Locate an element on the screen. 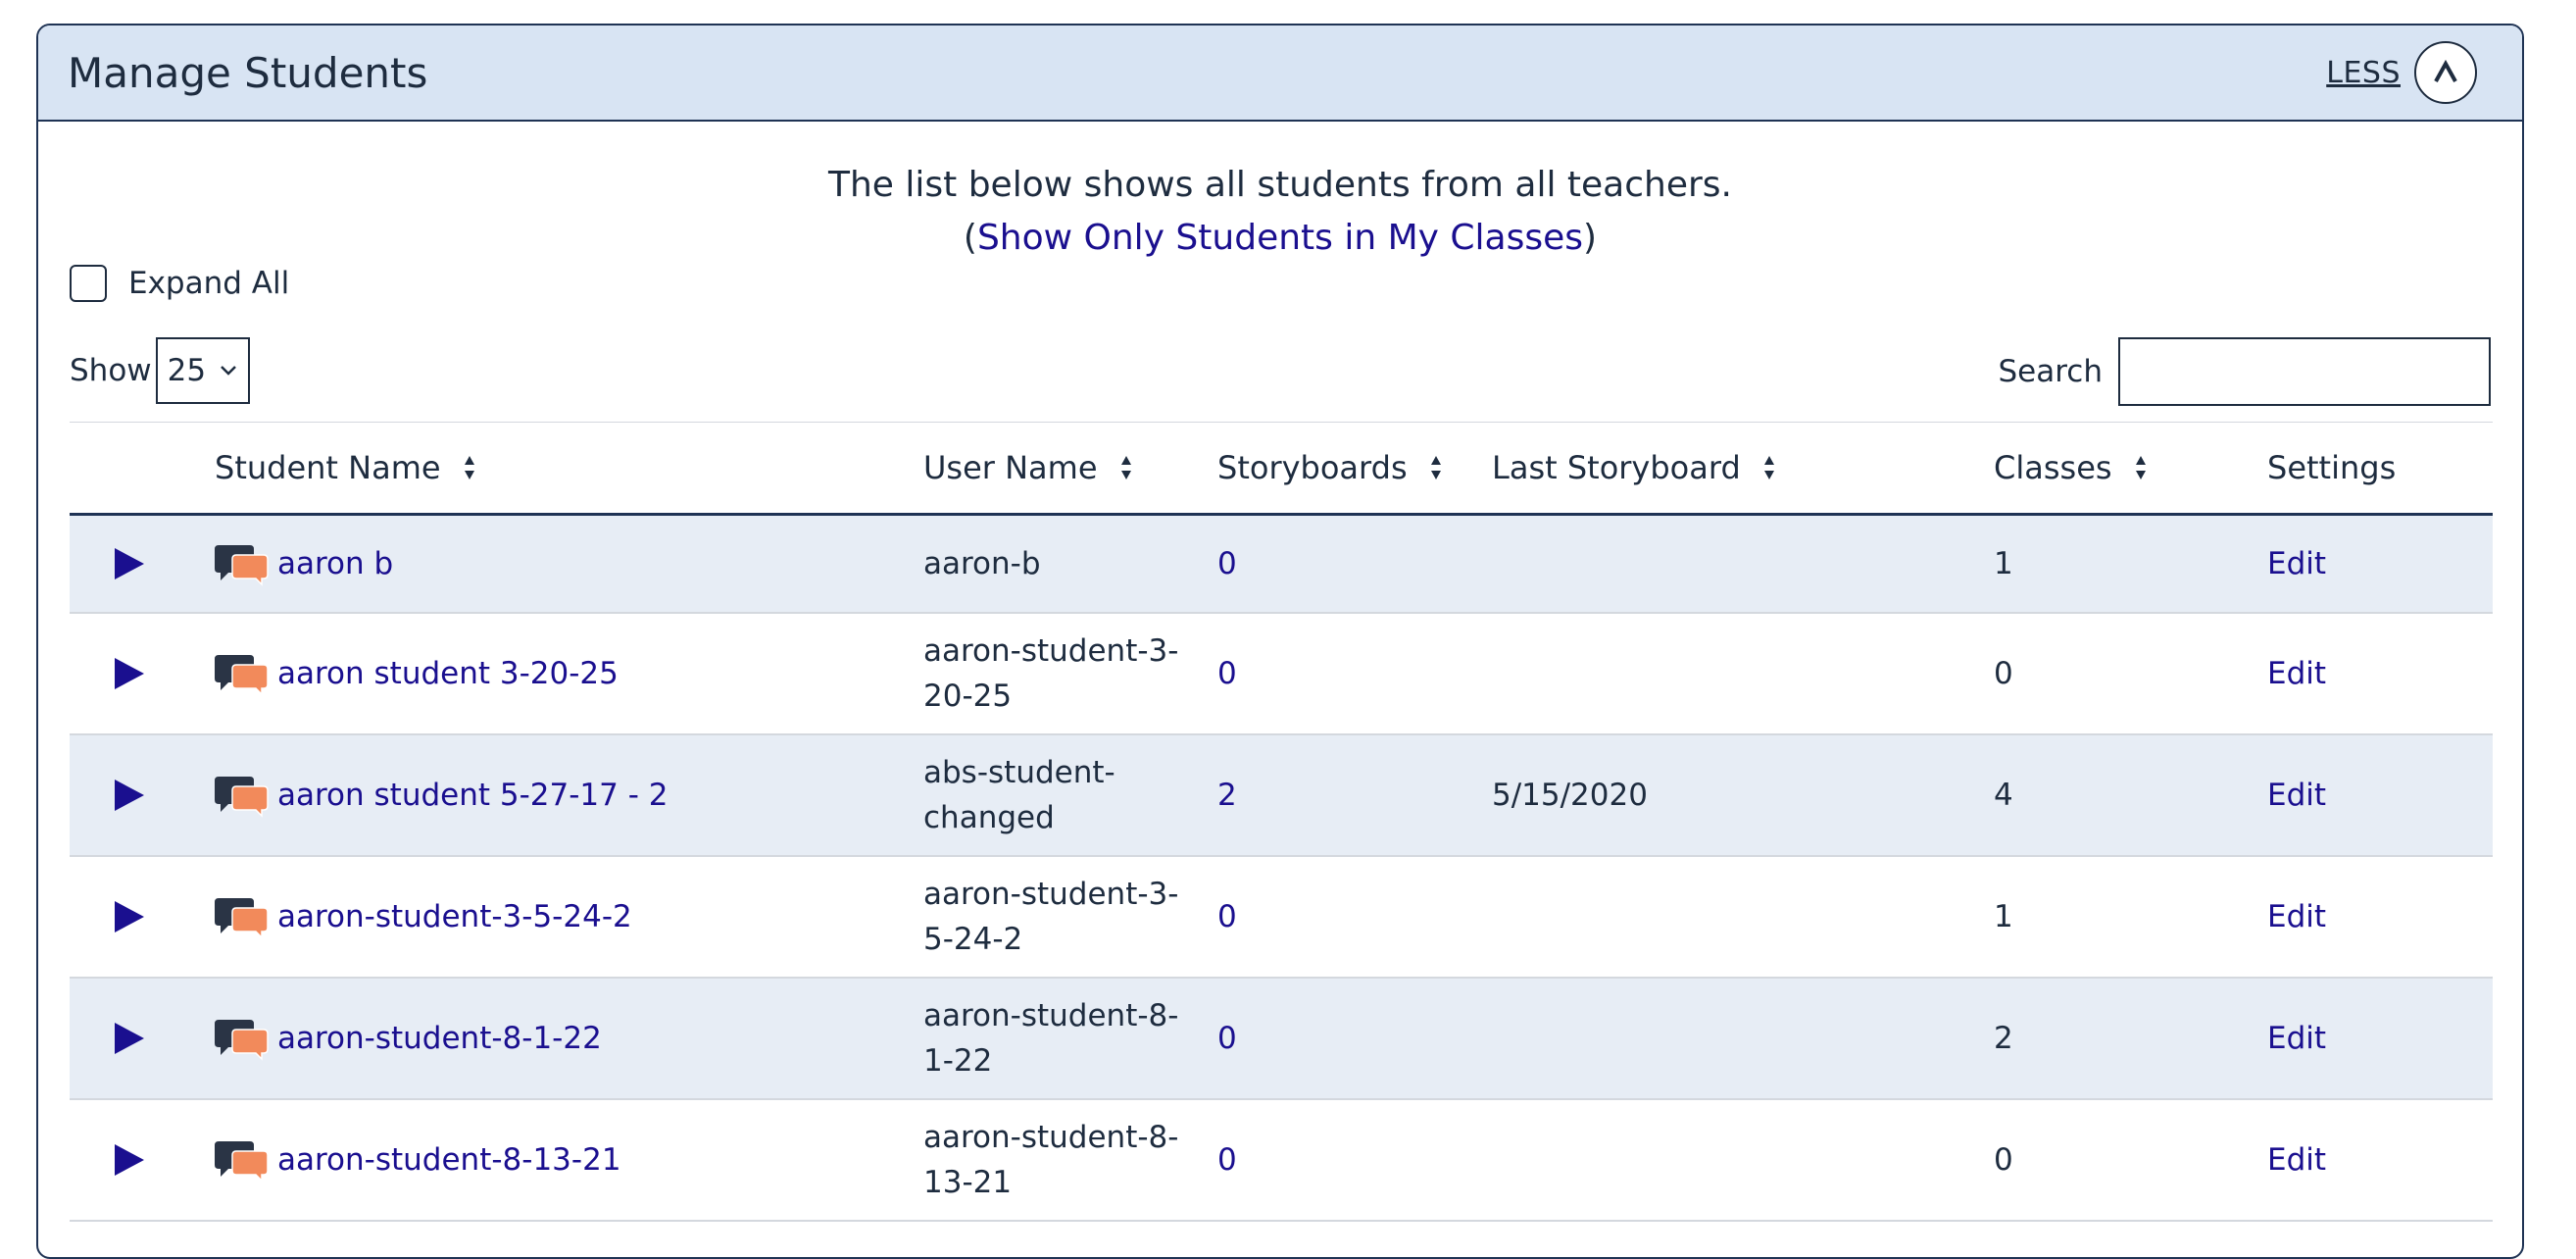 Image resolution: width=2576 pixels, height=1259 pixels. user-name-line: 13-21 is located at coordinates (968, 1182).